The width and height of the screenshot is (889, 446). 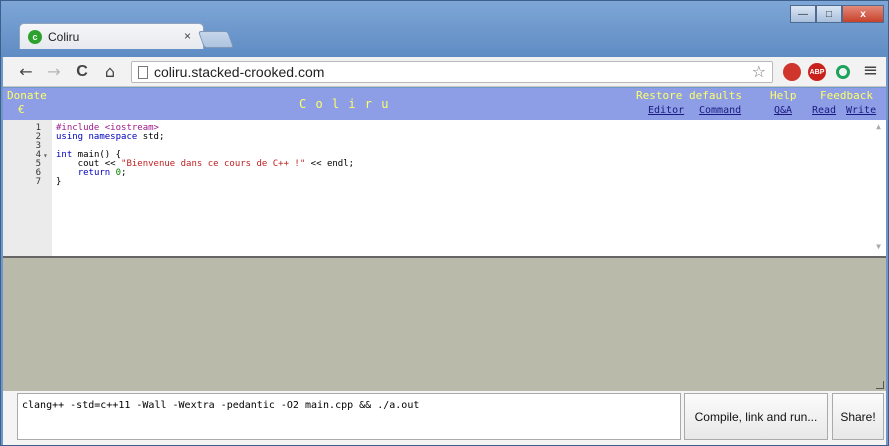 I want to click on adblock-plus-icon: ABP, so click(x=817, y=72).